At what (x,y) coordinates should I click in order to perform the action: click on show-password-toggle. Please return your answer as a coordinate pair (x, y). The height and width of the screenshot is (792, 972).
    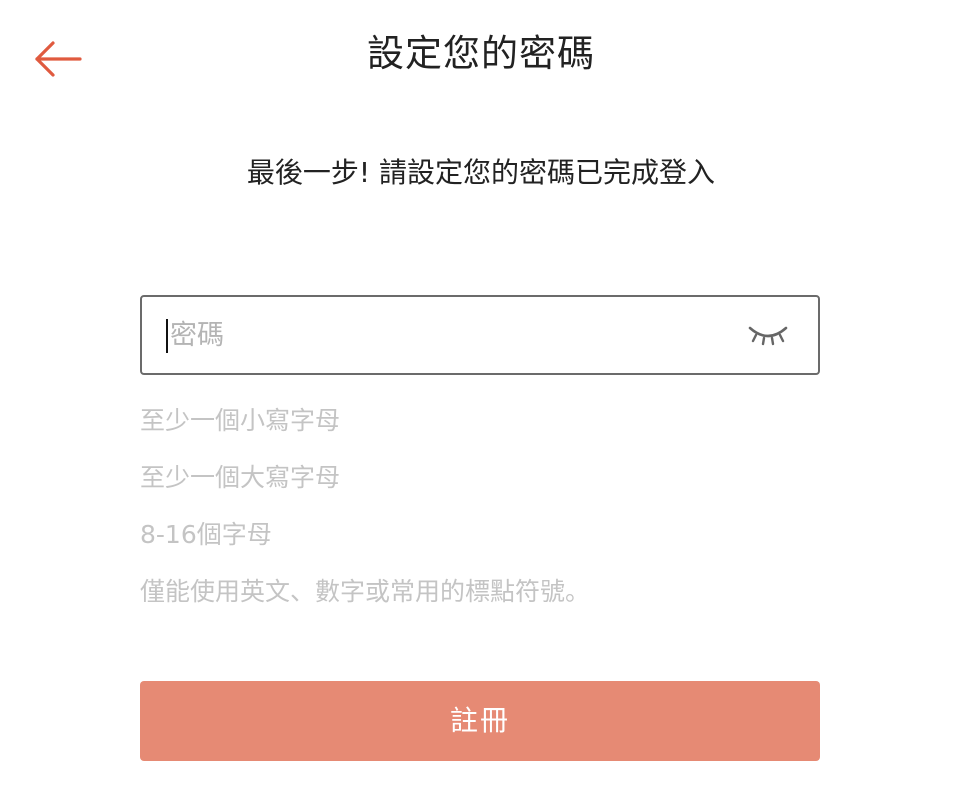
    Looking at the image, I should click on (768, 335).